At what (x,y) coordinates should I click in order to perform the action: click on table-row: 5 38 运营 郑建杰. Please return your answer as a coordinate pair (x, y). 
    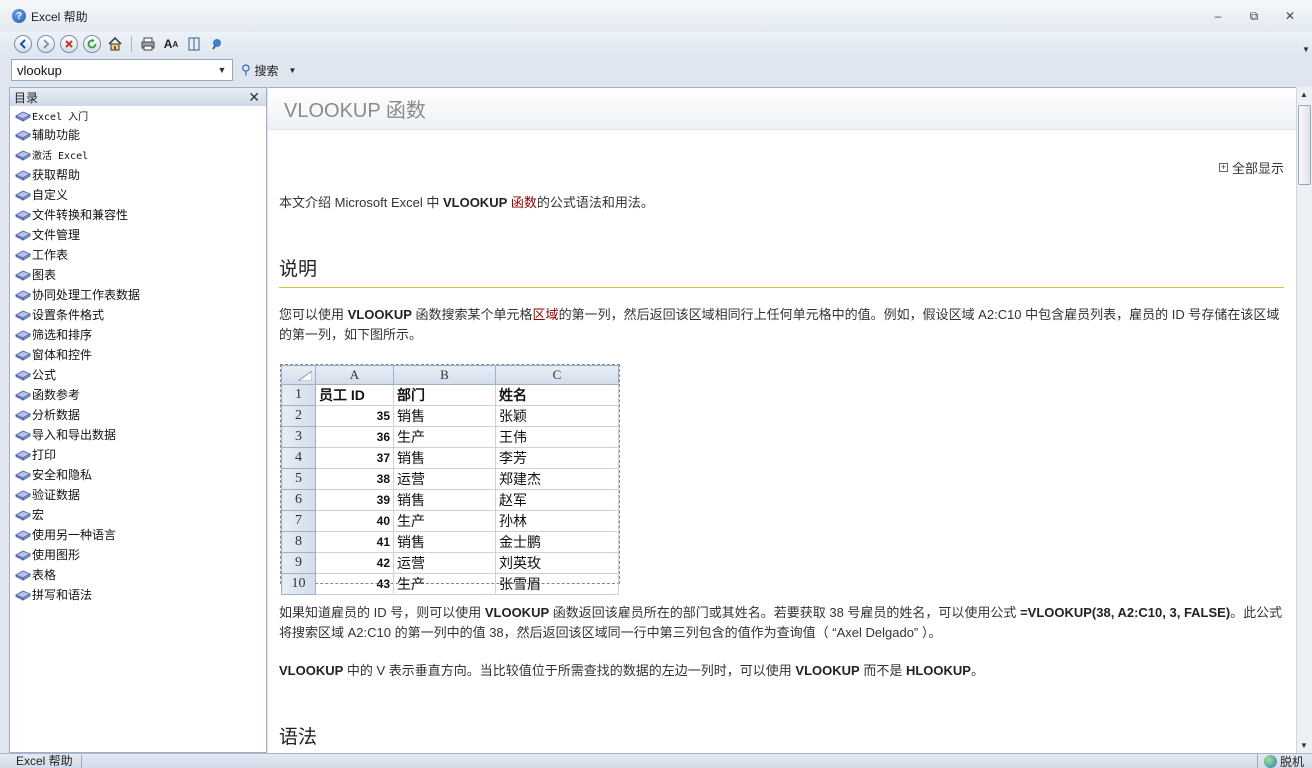
    Looking at the image, I should click on (450, 479).